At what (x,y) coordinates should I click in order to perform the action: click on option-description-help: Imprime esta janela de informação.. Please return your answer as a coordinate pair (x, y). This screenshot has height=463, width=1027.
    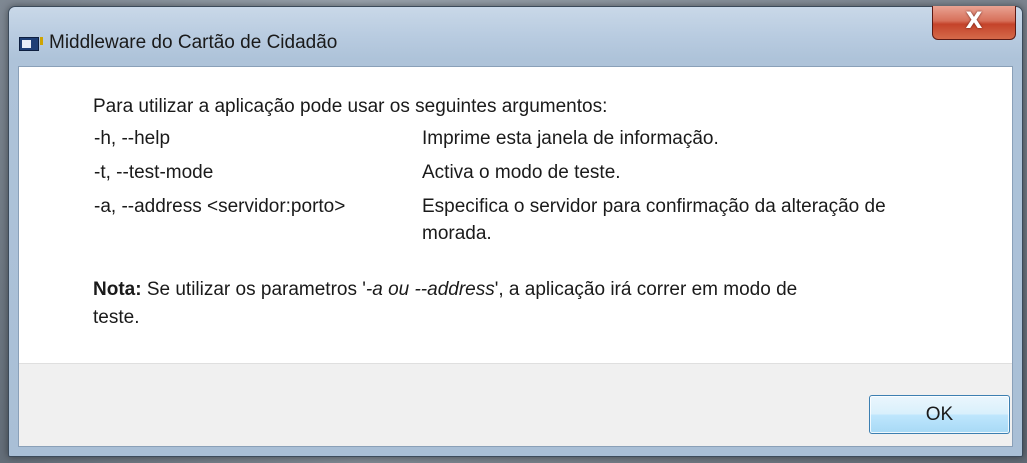
    Looking at the image, I should click on (570, 138).